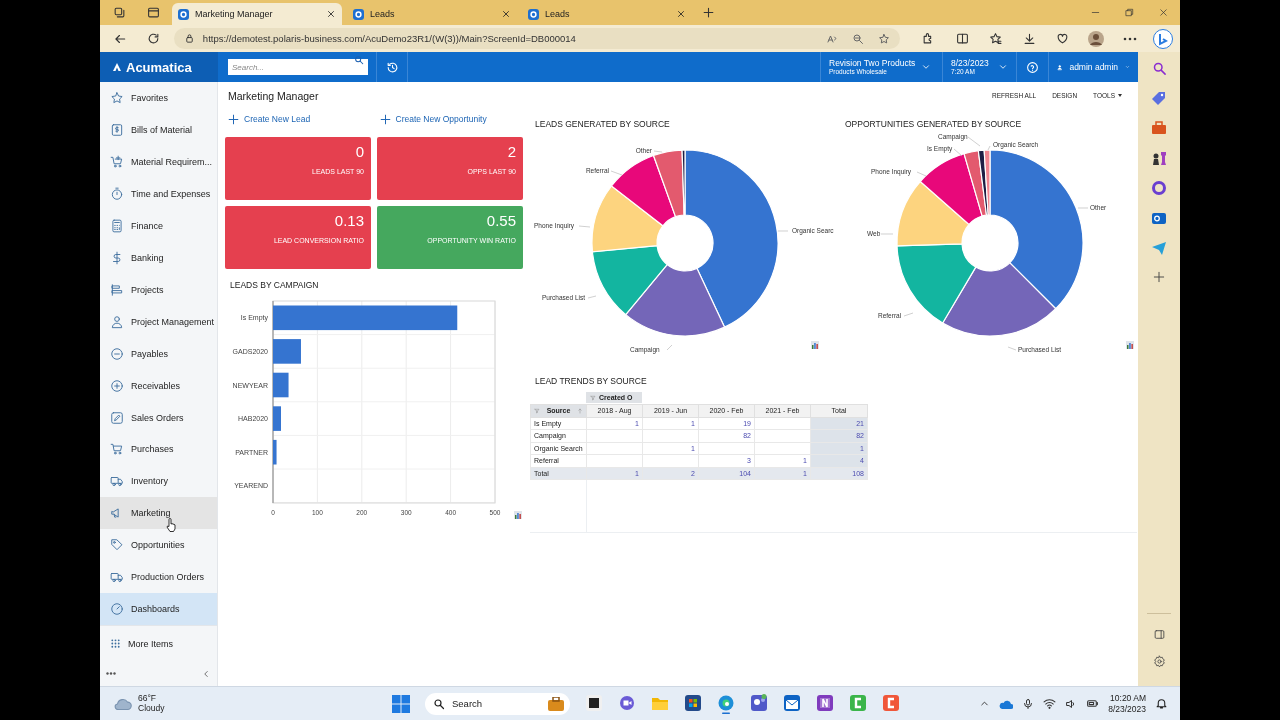  I want to click on settings-icon, so click(1159, 661).